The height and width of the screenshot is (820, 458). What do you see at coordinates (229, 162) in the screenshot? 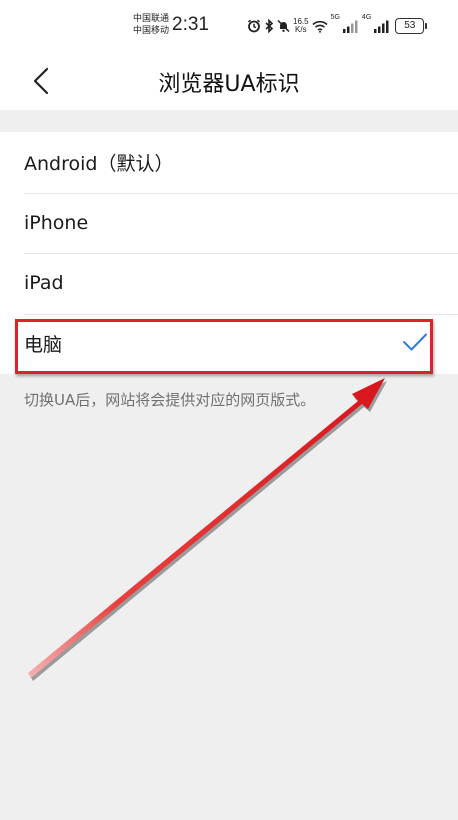
I see `option-android: Android（默认）` at bounding box center [229, 162].